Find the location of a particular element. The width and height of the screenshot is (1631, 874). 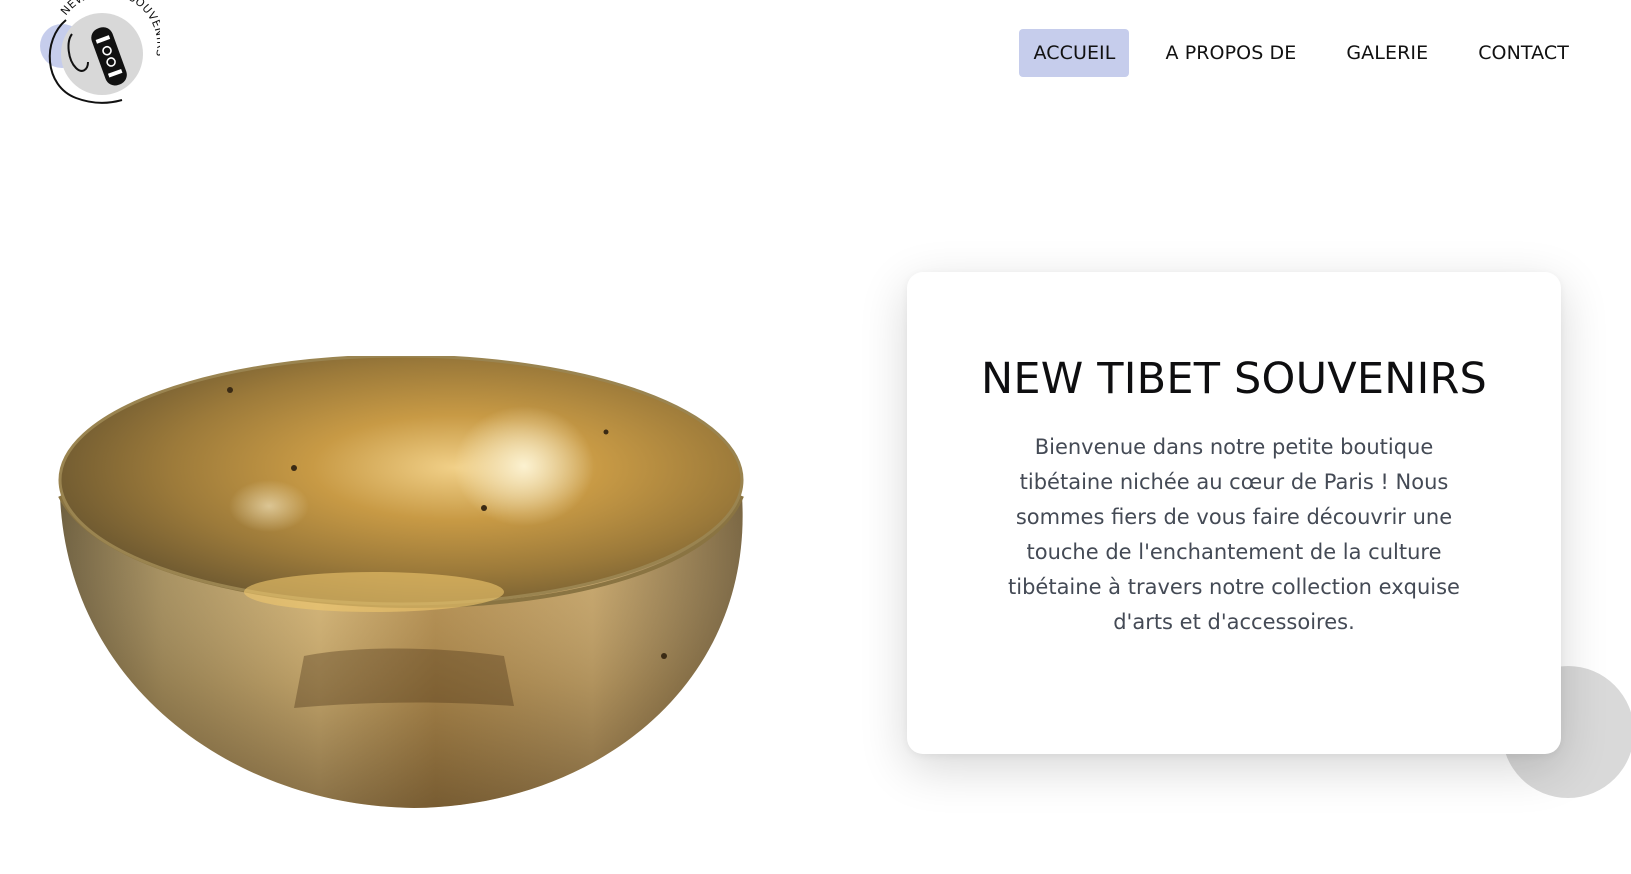

nav-contact: CONTACT is located at coordinates (1523, 53).